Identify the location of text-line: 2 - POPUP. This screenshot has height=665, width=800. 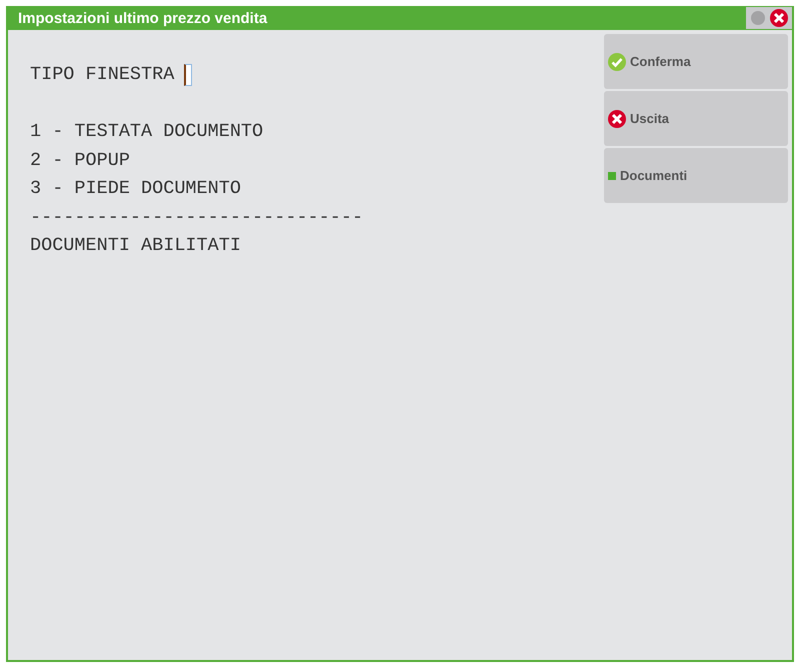
(80, 160).